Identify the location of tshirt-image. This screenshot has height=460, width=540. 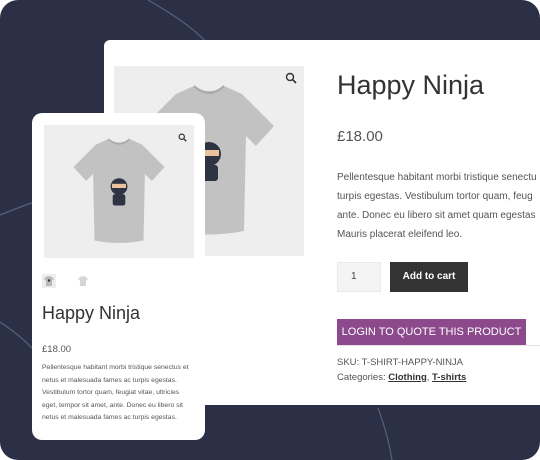
(119, 190).